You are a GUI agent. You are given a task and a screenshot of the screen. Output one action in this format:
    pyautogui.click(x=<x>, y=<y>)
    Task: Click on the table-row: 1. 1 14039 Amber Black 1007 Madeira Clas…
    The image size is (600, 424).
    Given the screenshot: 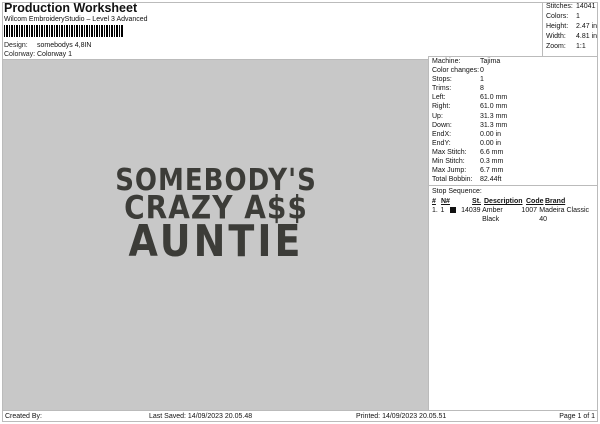 What is the action you would take?
    pyautogui.click(x=513, y=215)
    